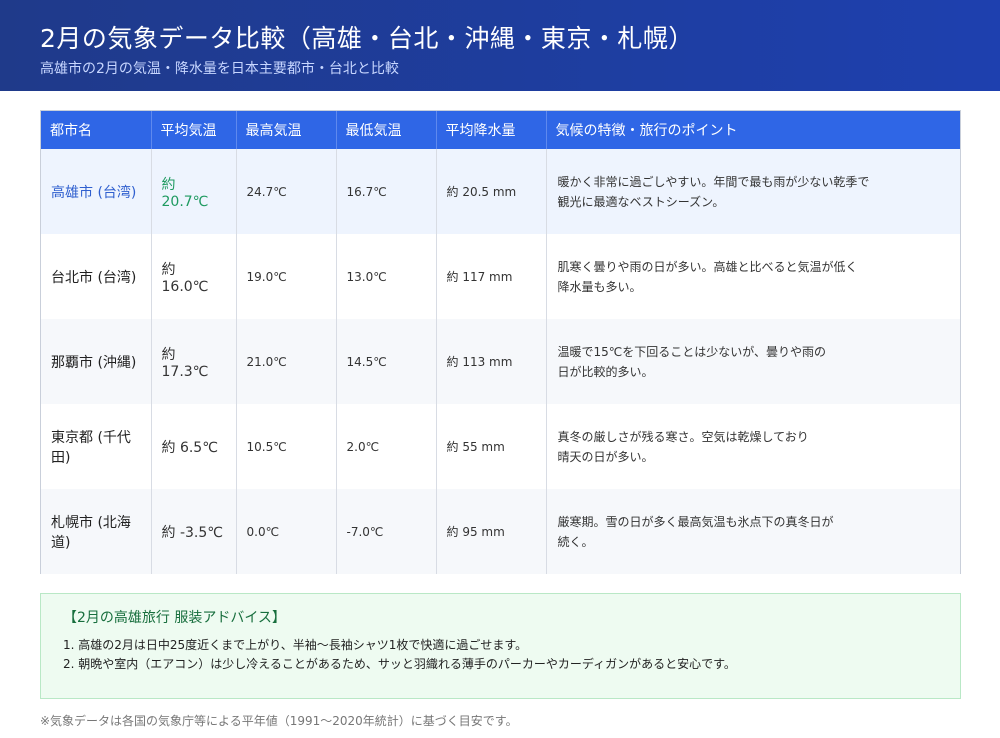  Describe the element at coordinates (386, 531) in the screenshot. I see `min-temp-cell: -7.0℃` at that location.